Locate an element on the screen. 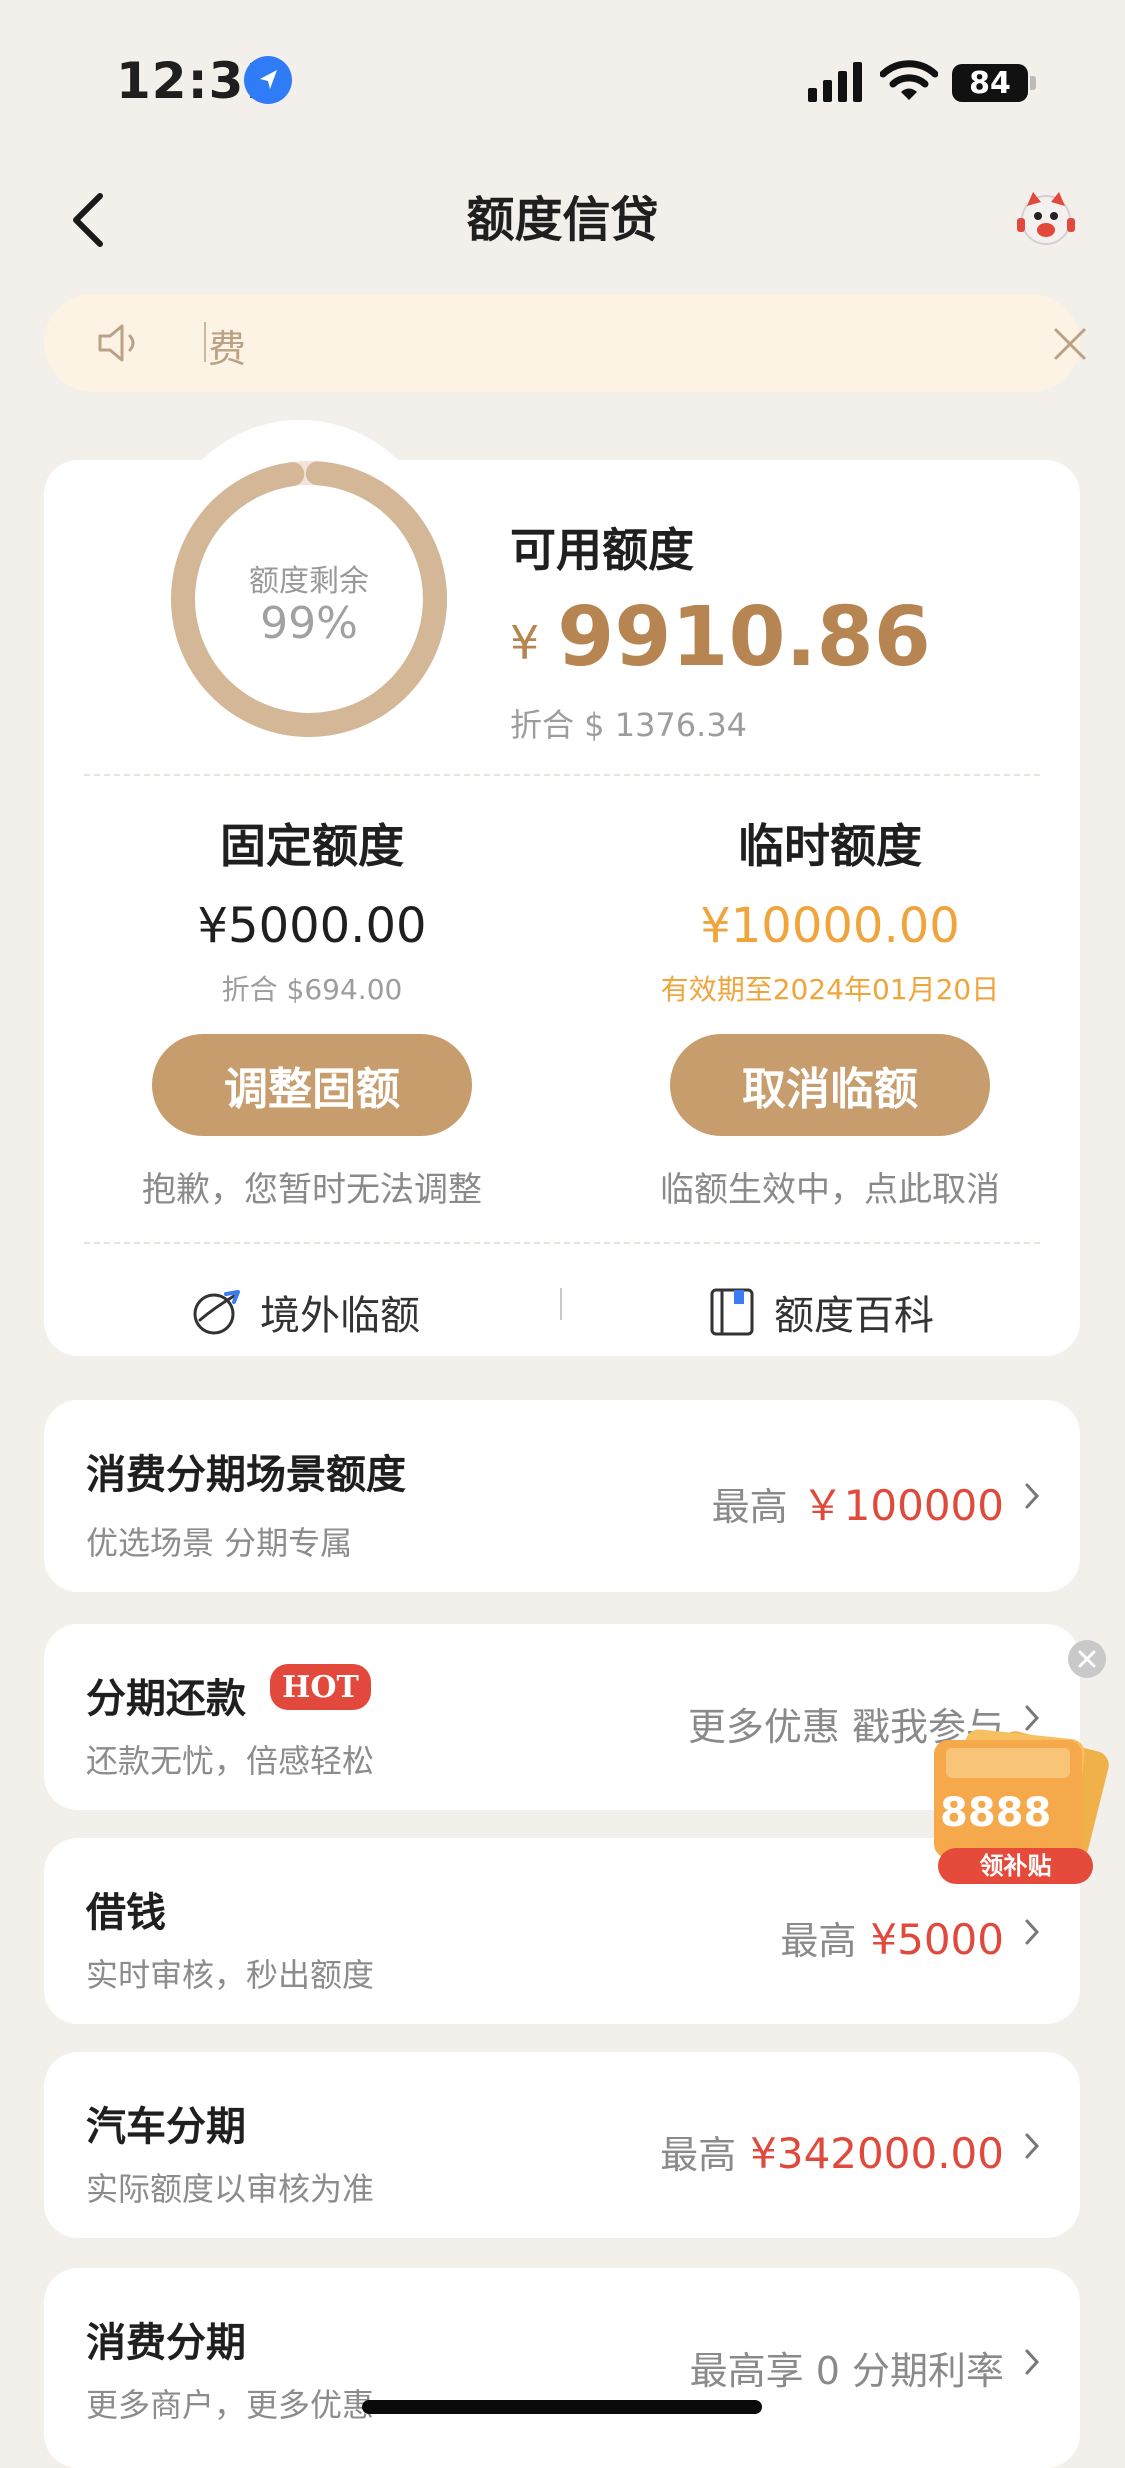 The width and height of the screenshot is (1125, 2468). card-subtitle: 还款无忧，倍感轻松 is located at coordinates (230, 1761).